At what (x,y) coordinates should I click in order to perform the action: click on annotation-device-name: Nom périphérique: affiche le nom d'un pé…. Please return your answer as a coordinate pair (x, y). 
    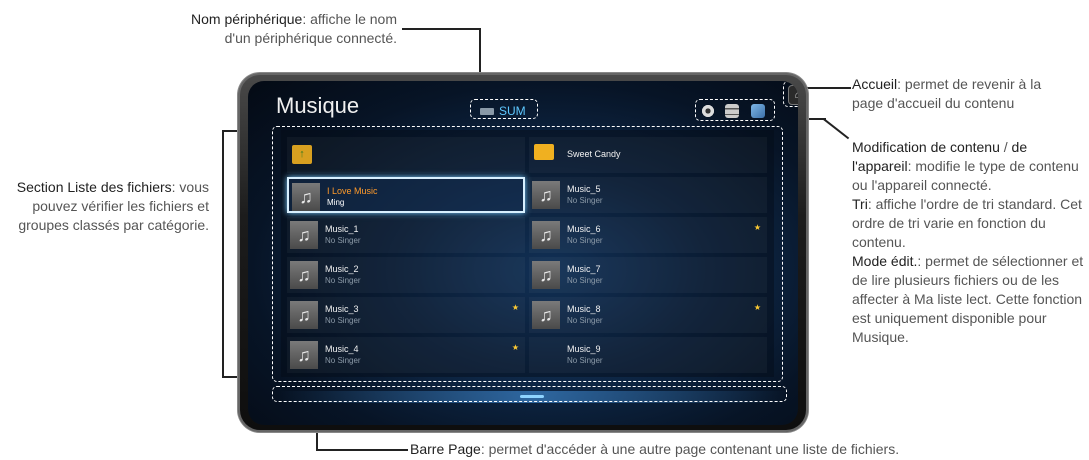
    Looking at the image, I should click on (272, 29).